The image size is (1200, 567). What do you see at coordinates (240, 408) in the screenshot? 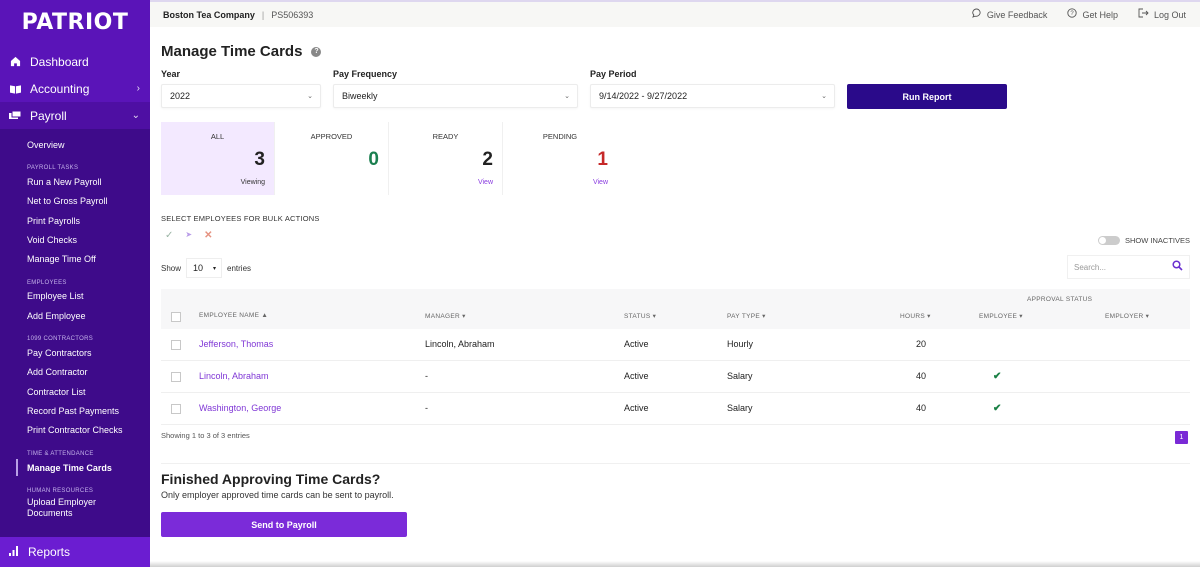
I see `employee-name-link: Washington, George` at bounding box center [240, 408].